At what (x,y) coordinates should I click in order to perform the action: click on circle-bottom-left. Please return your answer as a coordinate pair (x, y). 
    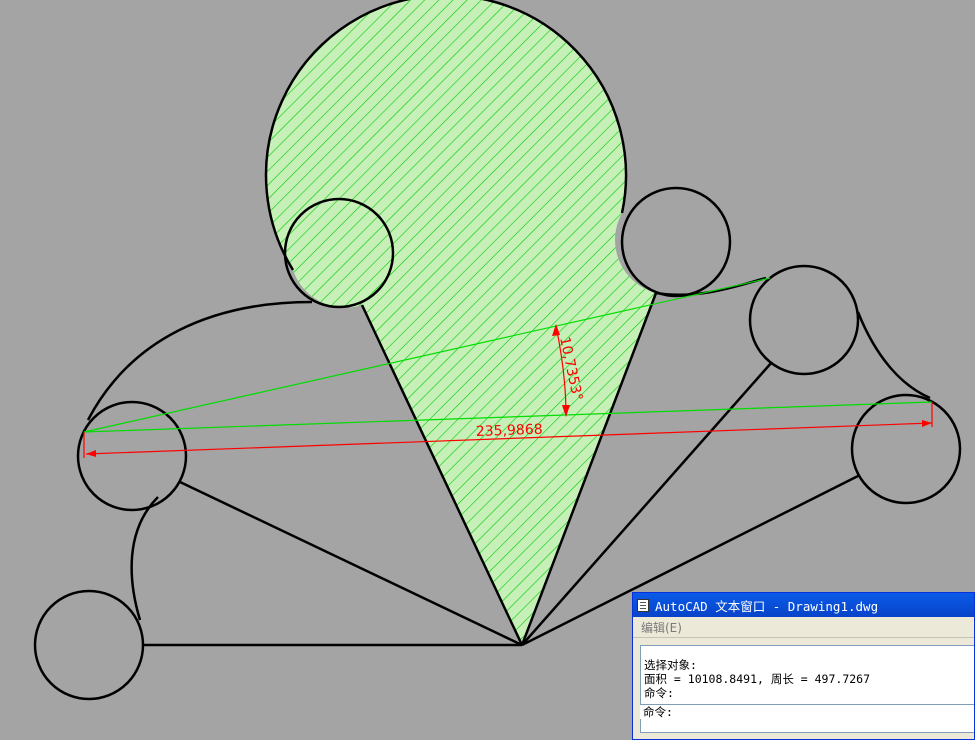
    Looking at the image, I should click on (89, 645).